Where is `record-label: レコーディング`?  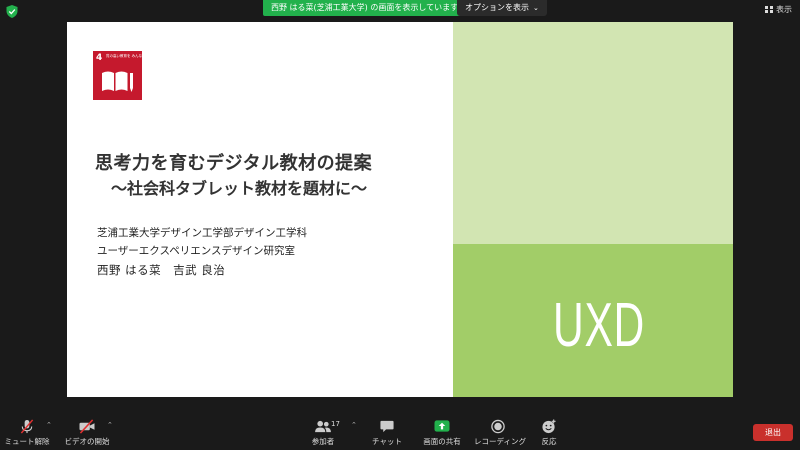
record-label: レコーディング is located at coordinates (500, 441).